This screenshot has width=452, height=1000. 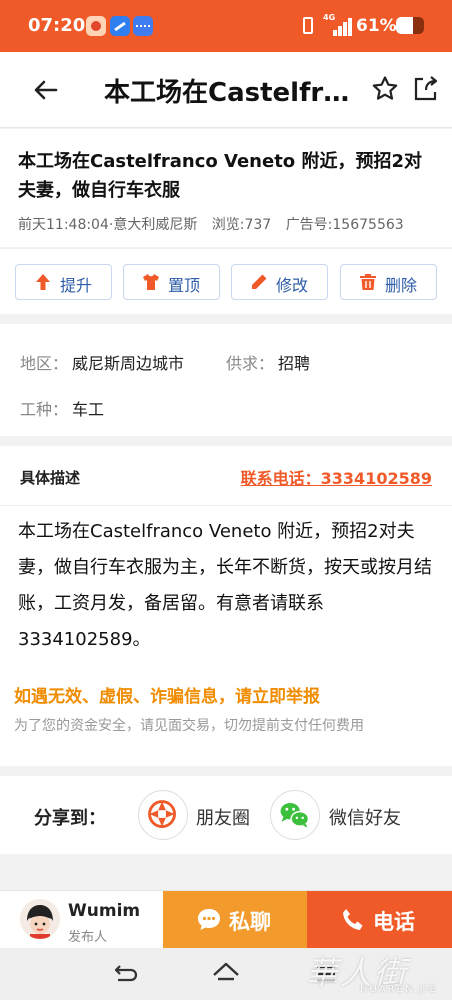 I want to click on info-region: 地区： 威尼斯周边城市, so click(x=102, y=362).